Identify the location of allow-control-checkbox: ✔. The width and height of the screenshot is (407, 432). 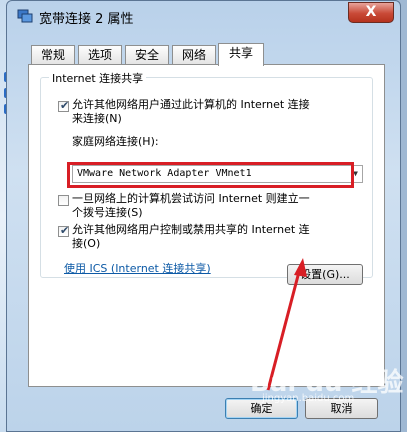
(64, 230).